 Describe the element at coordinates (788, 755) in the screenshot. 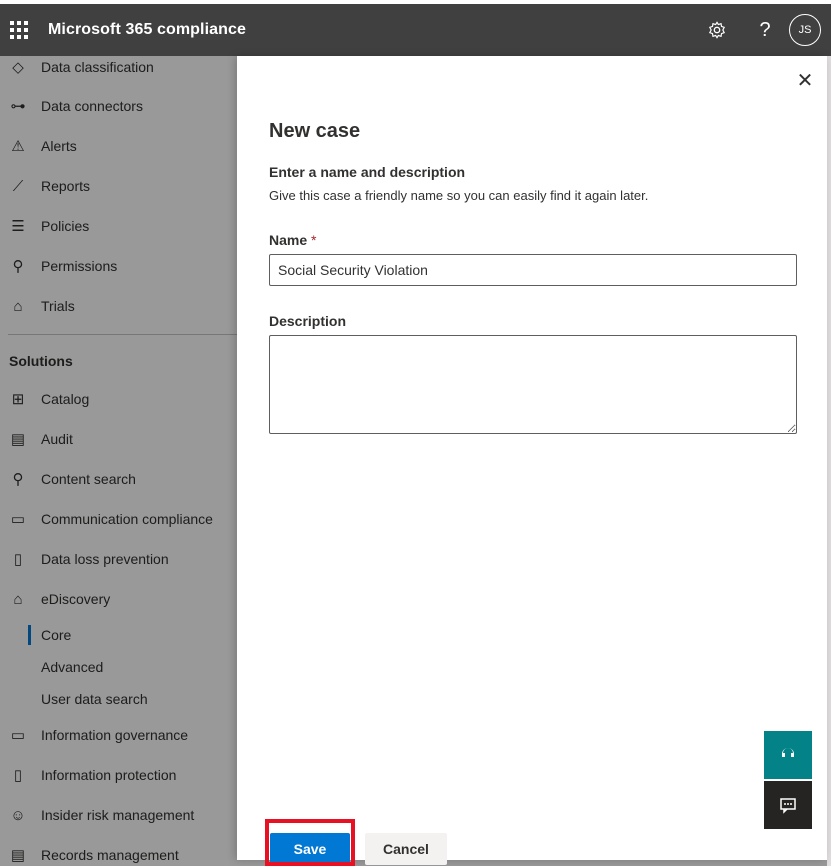

I see `help-chat-icon` at that location.